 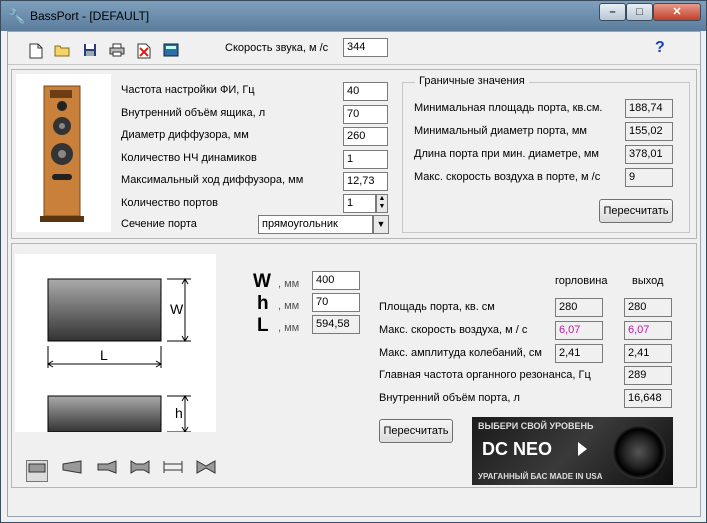 What do you see at coordinates (117, 51) in the screenshot?
I see `print-icon` at bounding box center [117, 51].